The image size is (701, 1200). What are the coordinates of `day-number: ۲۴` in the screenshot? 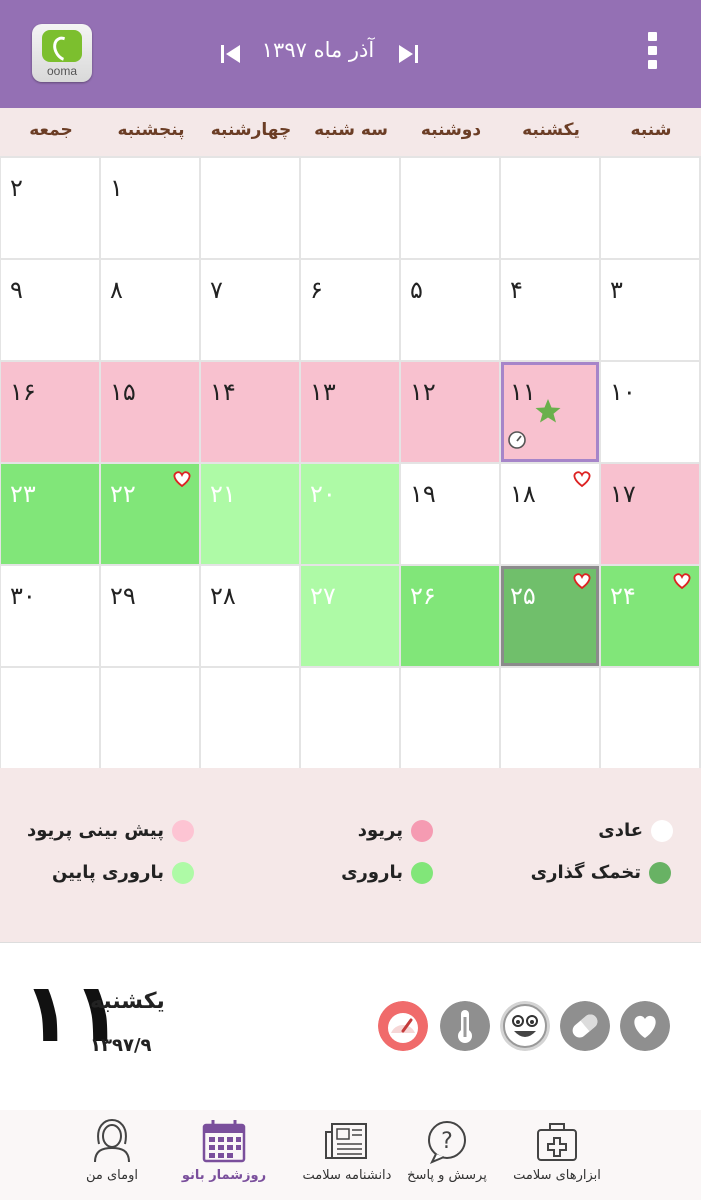 It's located at (623, 596).